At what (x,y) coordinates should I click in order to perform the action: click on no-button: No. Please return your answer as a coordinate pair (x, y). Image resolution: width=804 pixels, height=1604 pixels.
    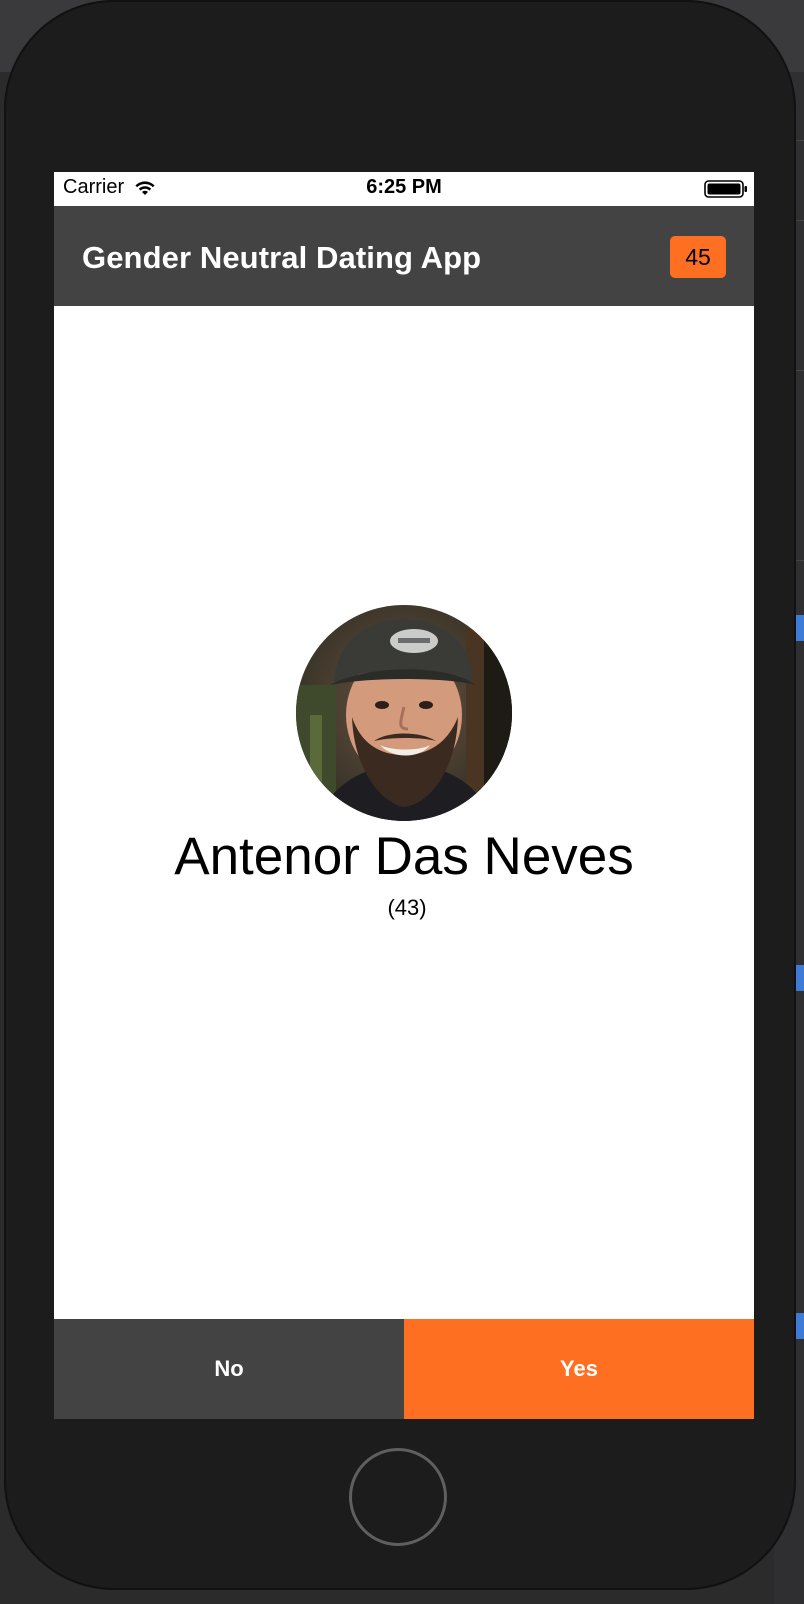
    Looking at the image, I should click on (229, 1369).